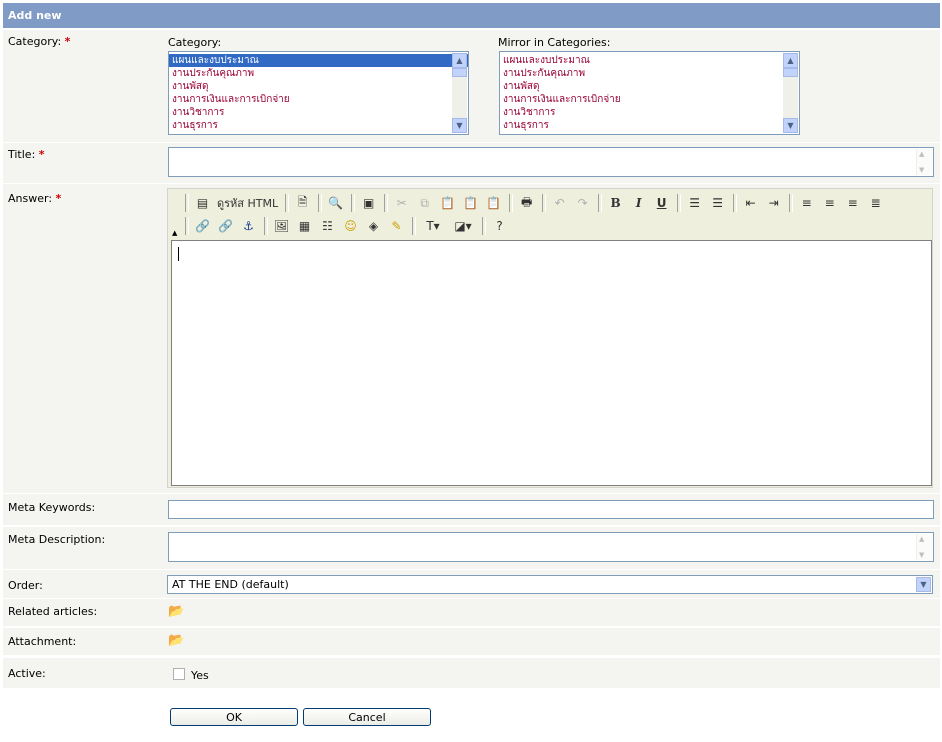 The image size is (942, 742). Describe the element at coordinates (750, 203) in the screenshot. I see `outdent-icon: ⇤` at that location.